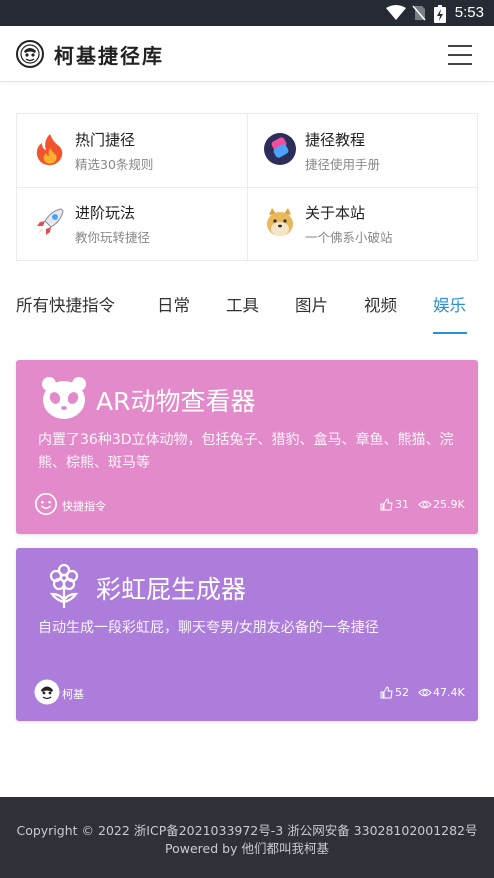 Image resolution: width=494 pixels, height=878 pixels. Describe the element at coordinates (242, 304) in the screenshot. I see `tab-tools: 工具` at that location.